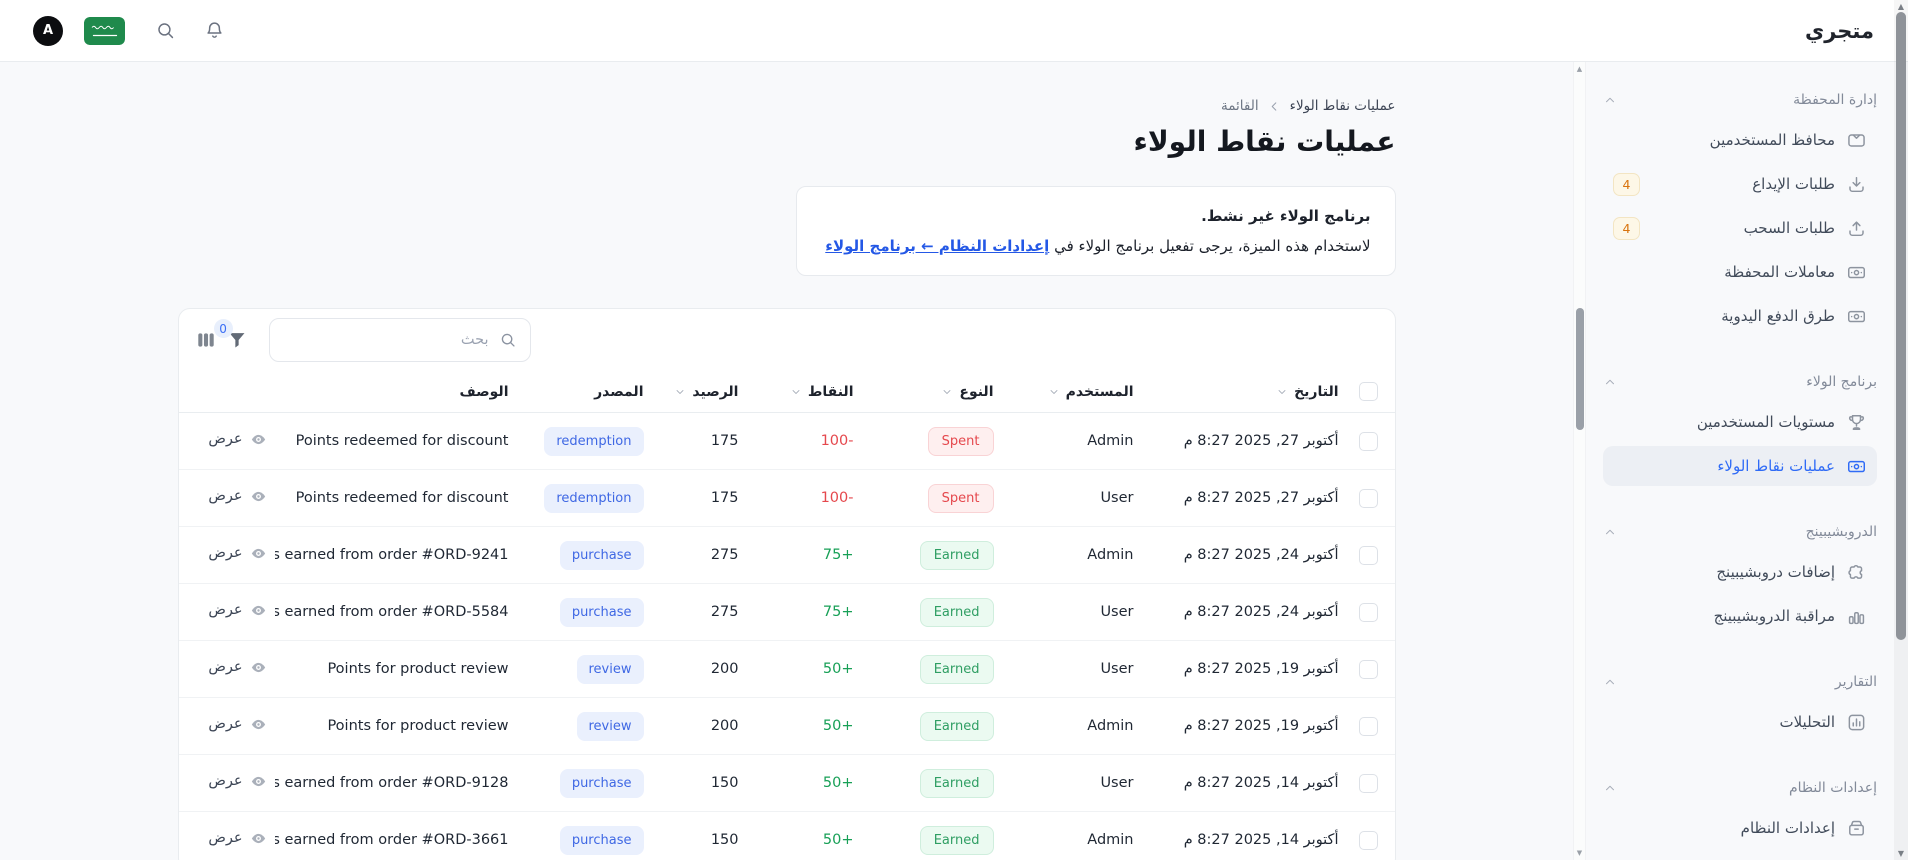 This screenshot has height=860, width=1908. I want to click on type-badge: Spent, so click(960, 441).